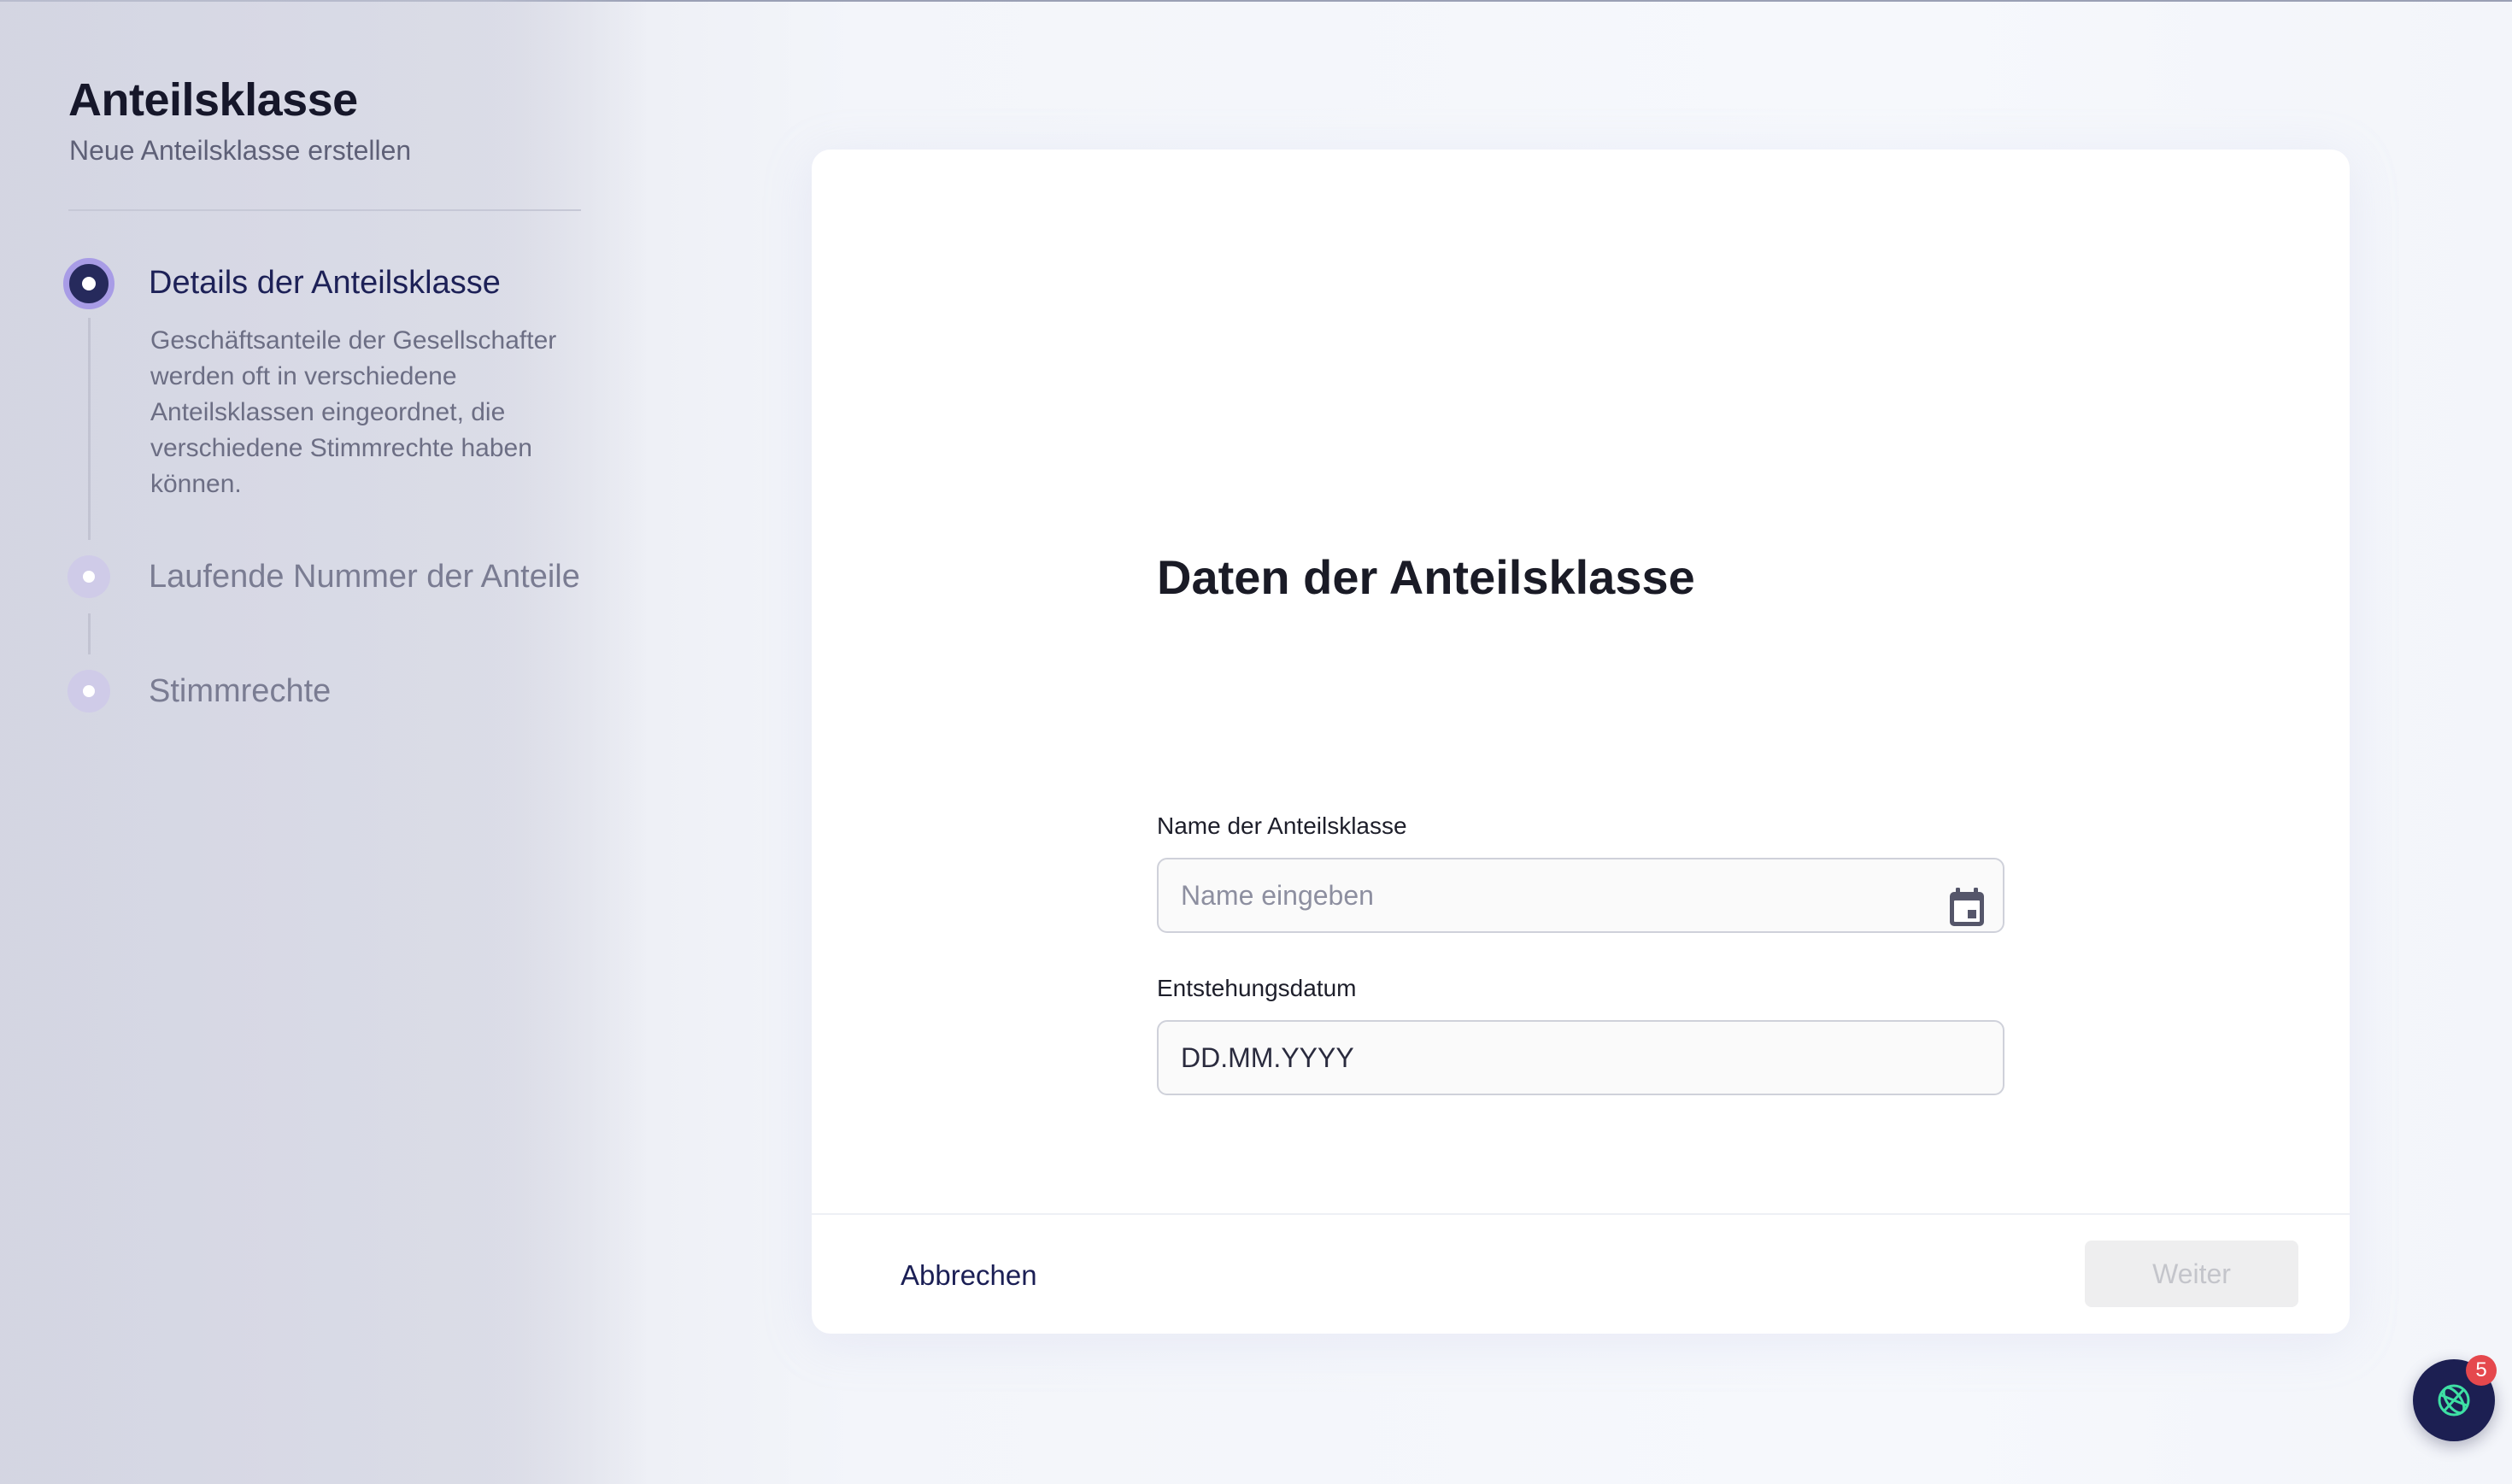 This screenshot has width=2512, height=1484. What do you see at coordinates (240, 150) in the screenshot?
I see `page-subtitle: Neue Anteilsklasse erstellen` at bounding box center [240, 150].